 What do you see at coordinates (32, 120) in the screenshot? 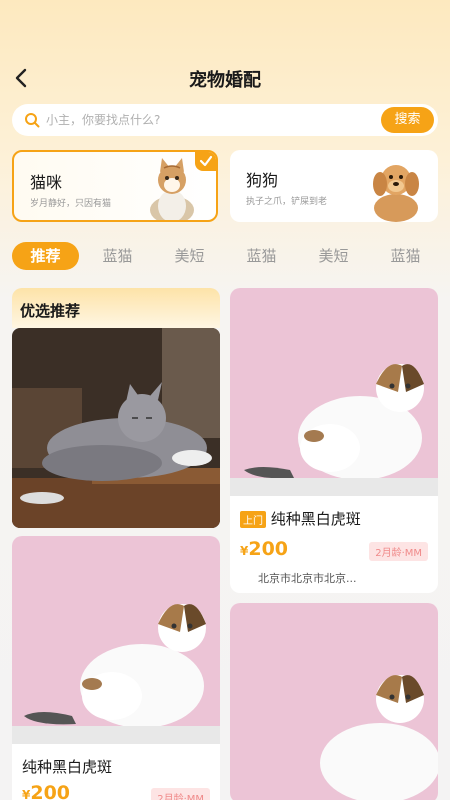
I see `search-icon` at bounding box center [32, 120].